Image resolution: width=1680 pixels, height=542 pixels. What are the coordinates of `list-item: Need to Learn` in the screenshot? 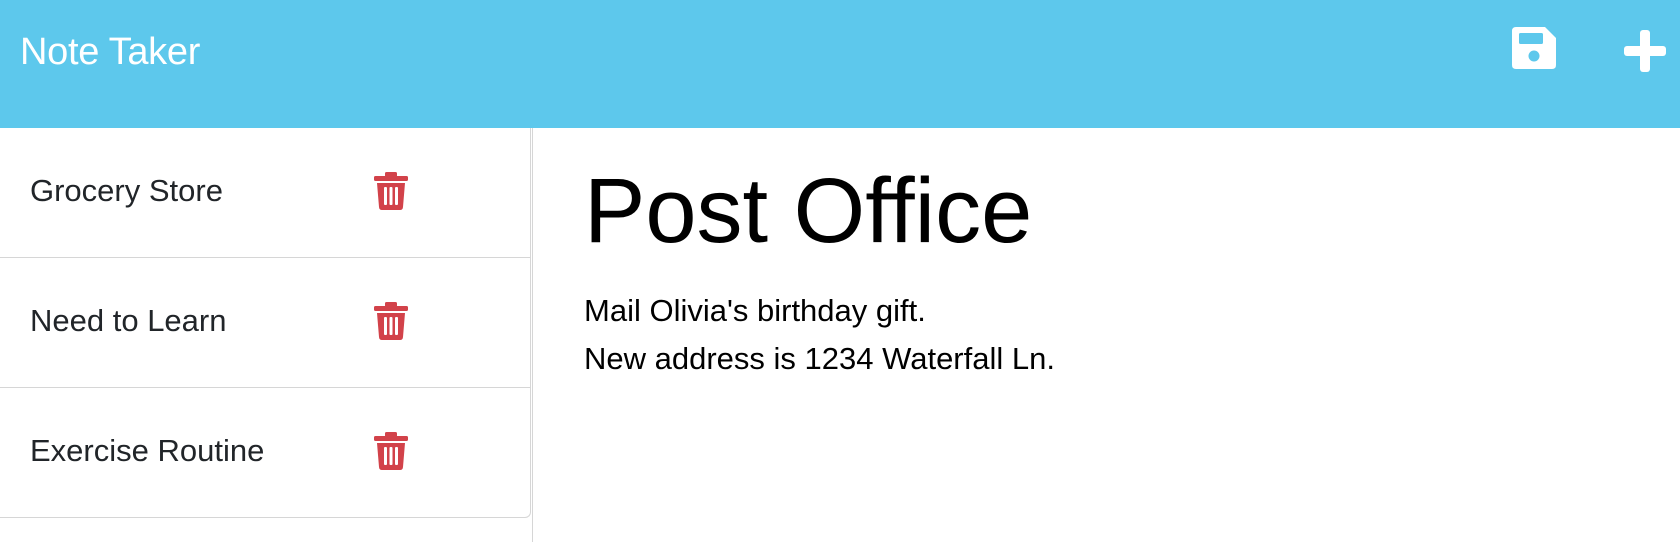 It's located at (265, 323).